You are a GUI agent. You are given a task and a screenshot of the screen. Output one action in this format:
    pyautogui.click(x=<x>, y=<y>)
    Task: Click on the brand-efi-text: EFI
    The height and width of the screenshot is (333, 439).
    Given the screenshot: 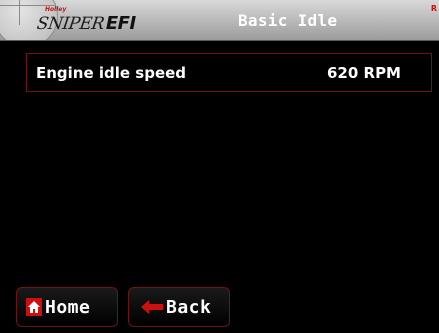 What is the action you would take?
    pyautogui.click(x=120, y=23)
    